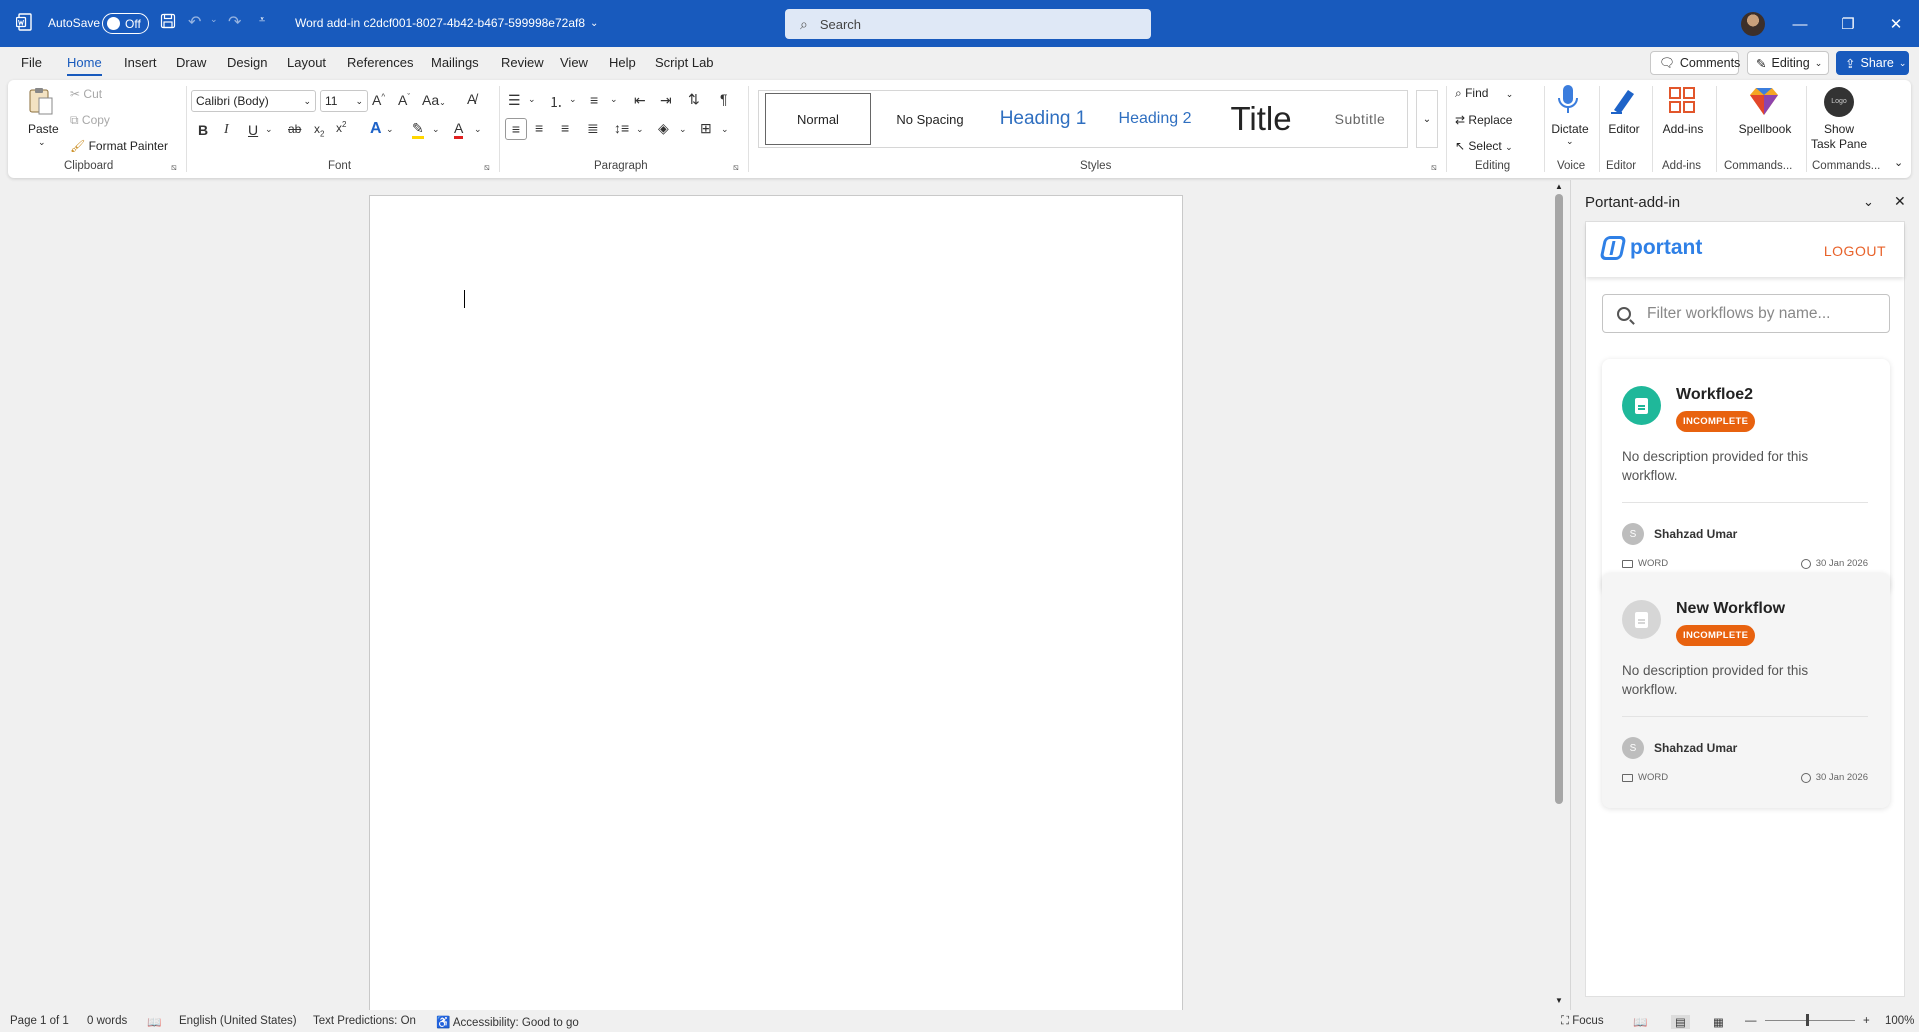  Describe the element at coordinates (43, 129) in the screenshot. I see `paste-button: Paste` at that location.